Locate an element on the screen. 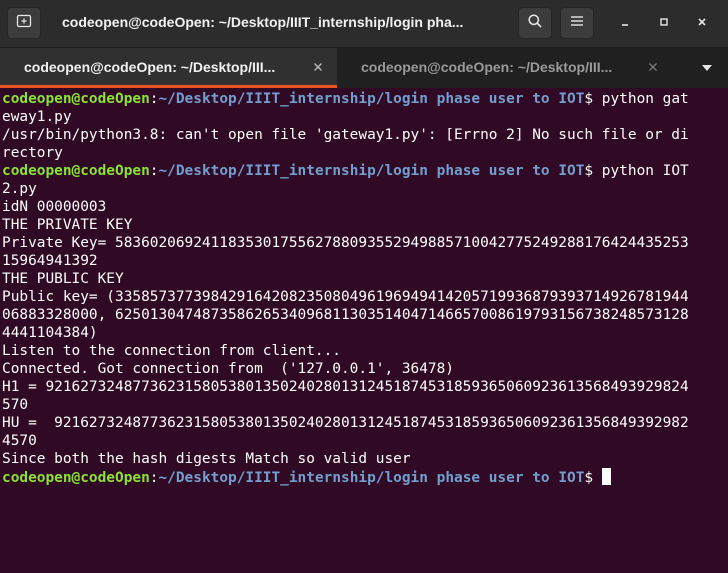 This screenshot has height=573, width=728. command-text: python IOT is located at coordinates (641, 171).